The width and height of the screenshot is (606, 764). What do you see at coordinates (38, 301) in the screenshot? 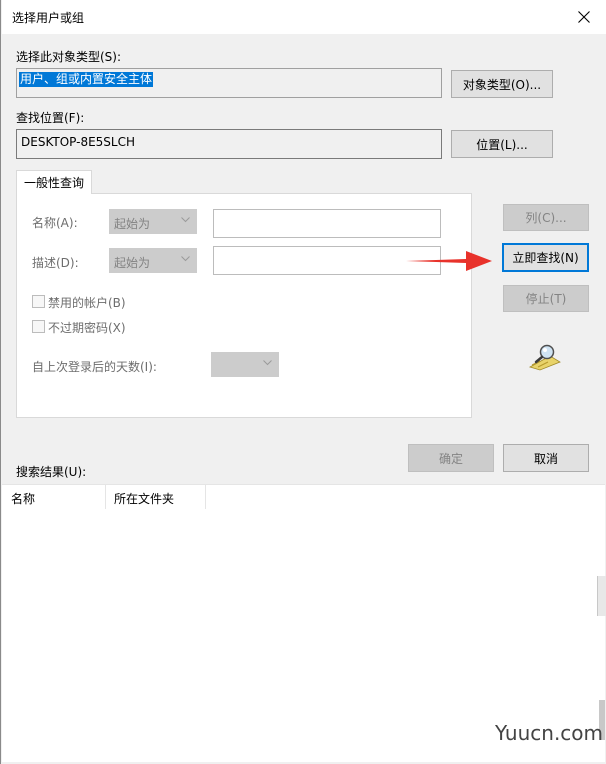
I see `disabled-accounts-checkbox` at bounding box center [38, 301].